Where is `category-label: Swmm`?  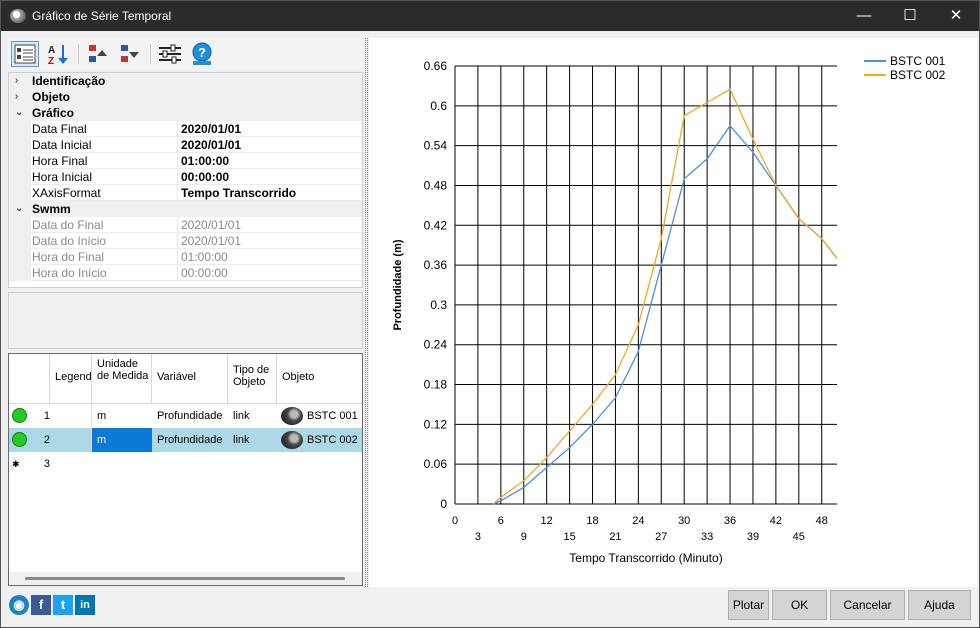 category-label: Swmm is located at coordinates (51, 209).